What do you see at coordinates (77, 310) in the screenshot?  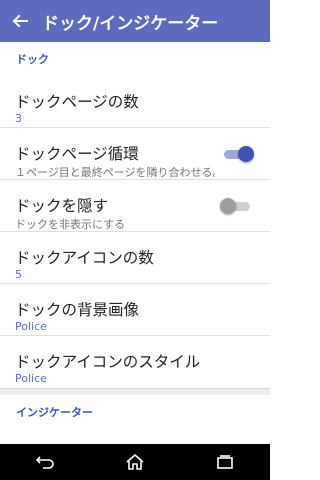 I see `pref-title: ドックの背景画像` at bounding box center [77, 310].